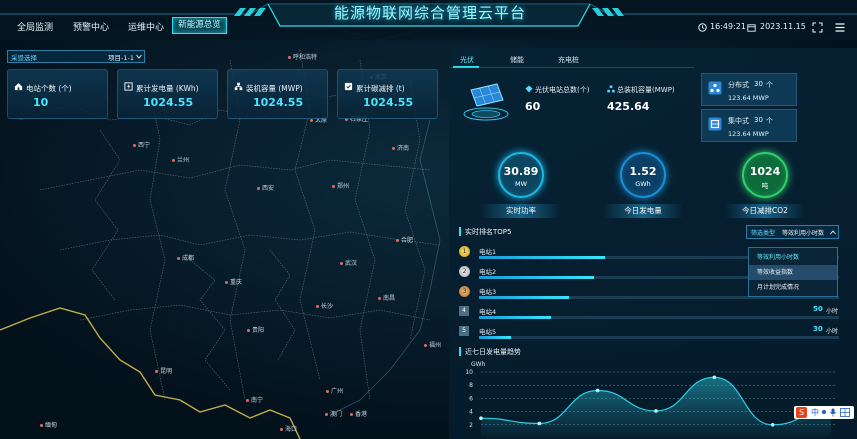  What do you see at coordinates (529, 89) in the screenshot?
I see `pv-station-icon` at bounding box center [529, 89].